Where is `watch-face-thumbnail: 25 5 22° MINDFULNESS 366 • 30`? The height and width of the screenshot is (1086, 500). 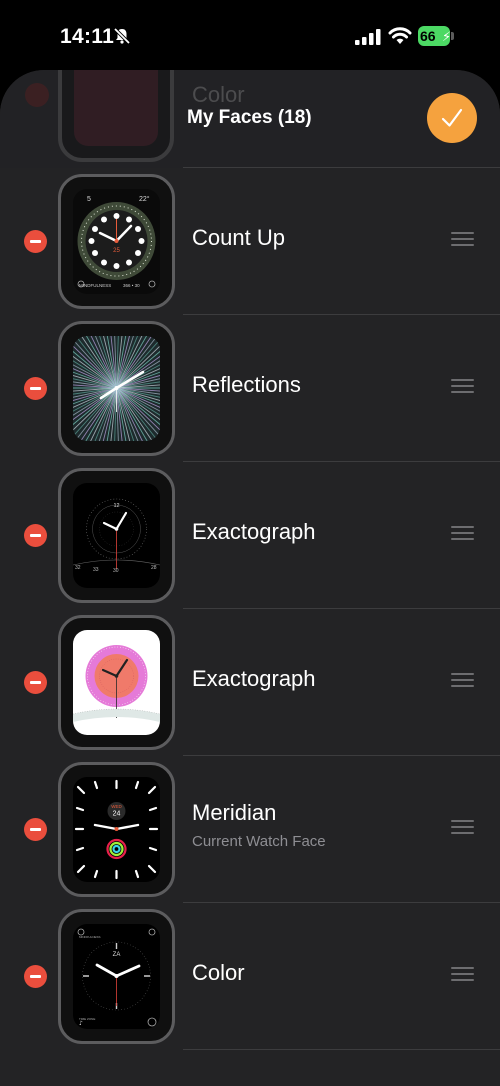 watch-face-thumbnail: 25 5 22° MINDFULNESS 366 • 30 is located at coordinates (116, 241).